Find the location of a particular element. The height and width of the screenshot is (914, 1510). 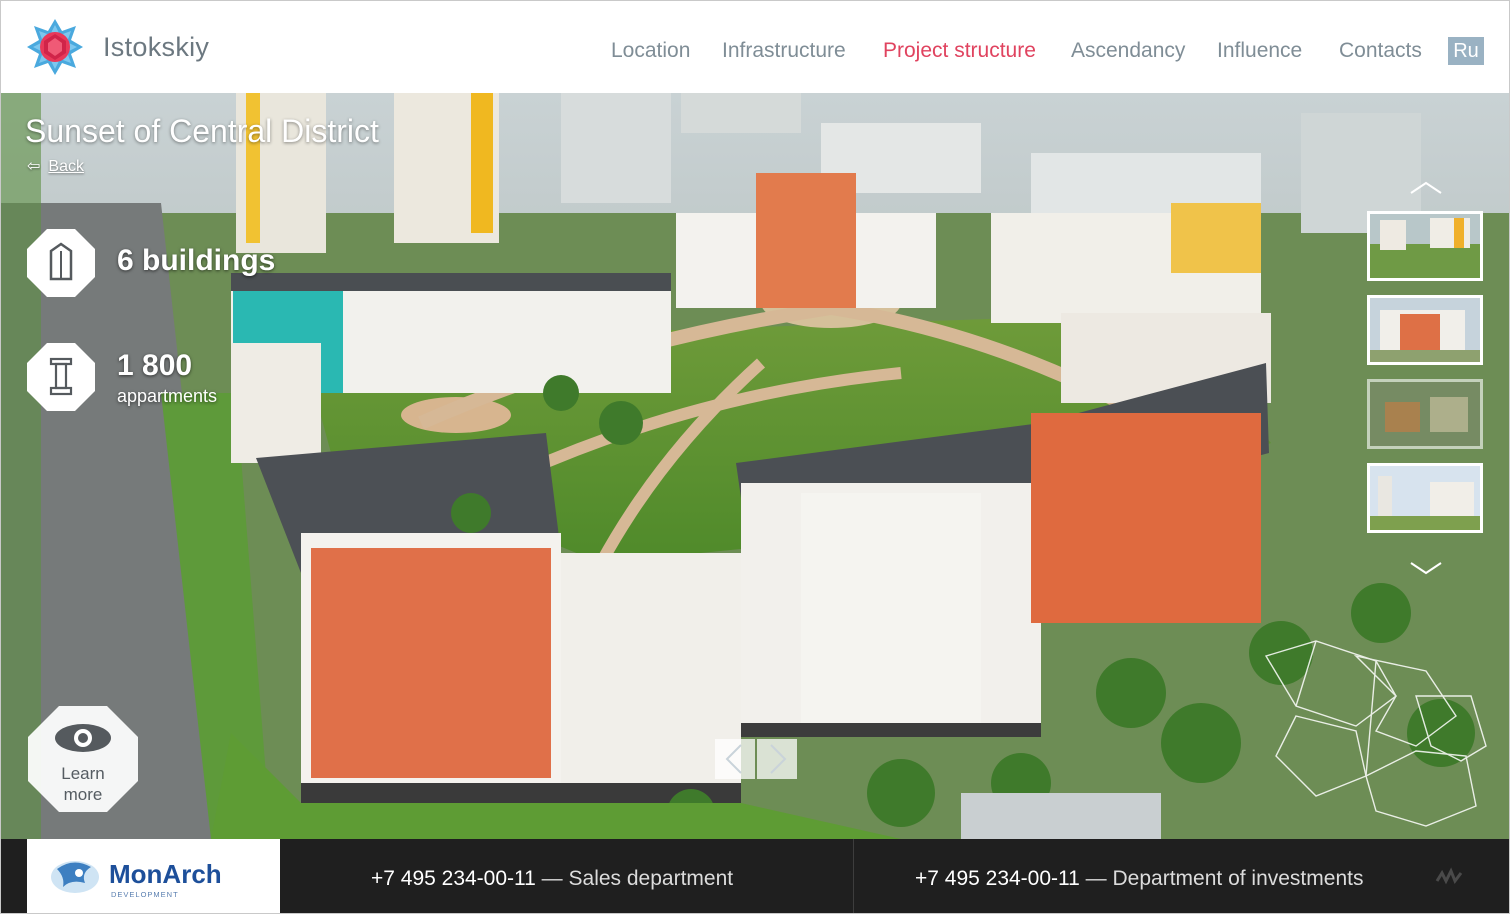

chevron-up-icon is located at coordinates (1426, 188).